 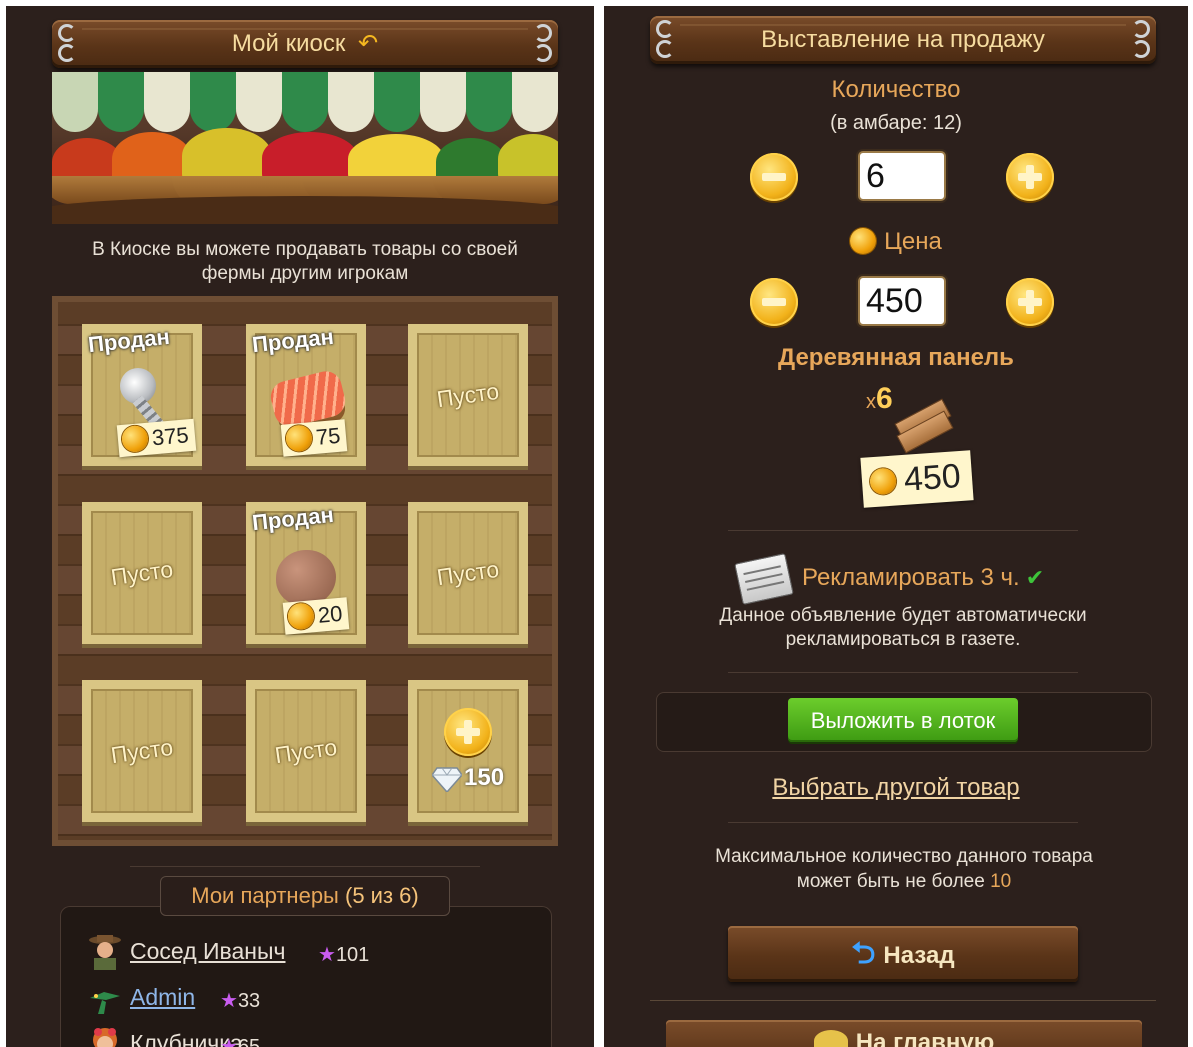 What do you see at coordinates (305, 896) in the screenshot?
I see `partners-title: Мои партнеры (5 из 6)` at bounding box center [305, 896].